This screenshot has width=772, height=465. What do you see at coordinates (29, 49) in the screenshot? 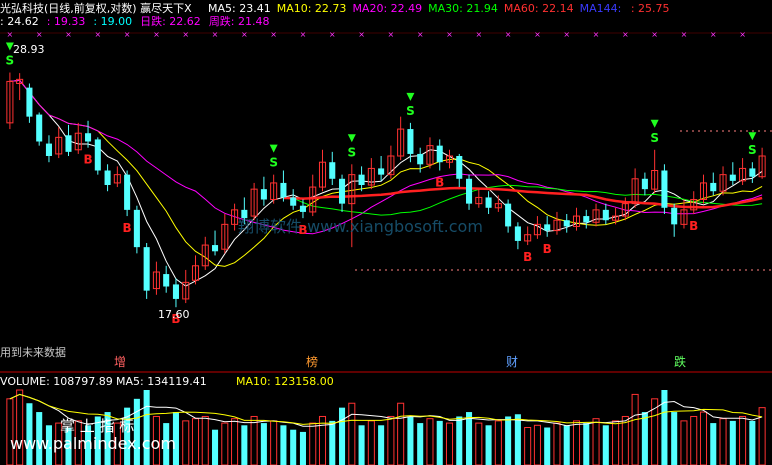
I see `price-high-label: 28.93` at bounding box center [29, 49].